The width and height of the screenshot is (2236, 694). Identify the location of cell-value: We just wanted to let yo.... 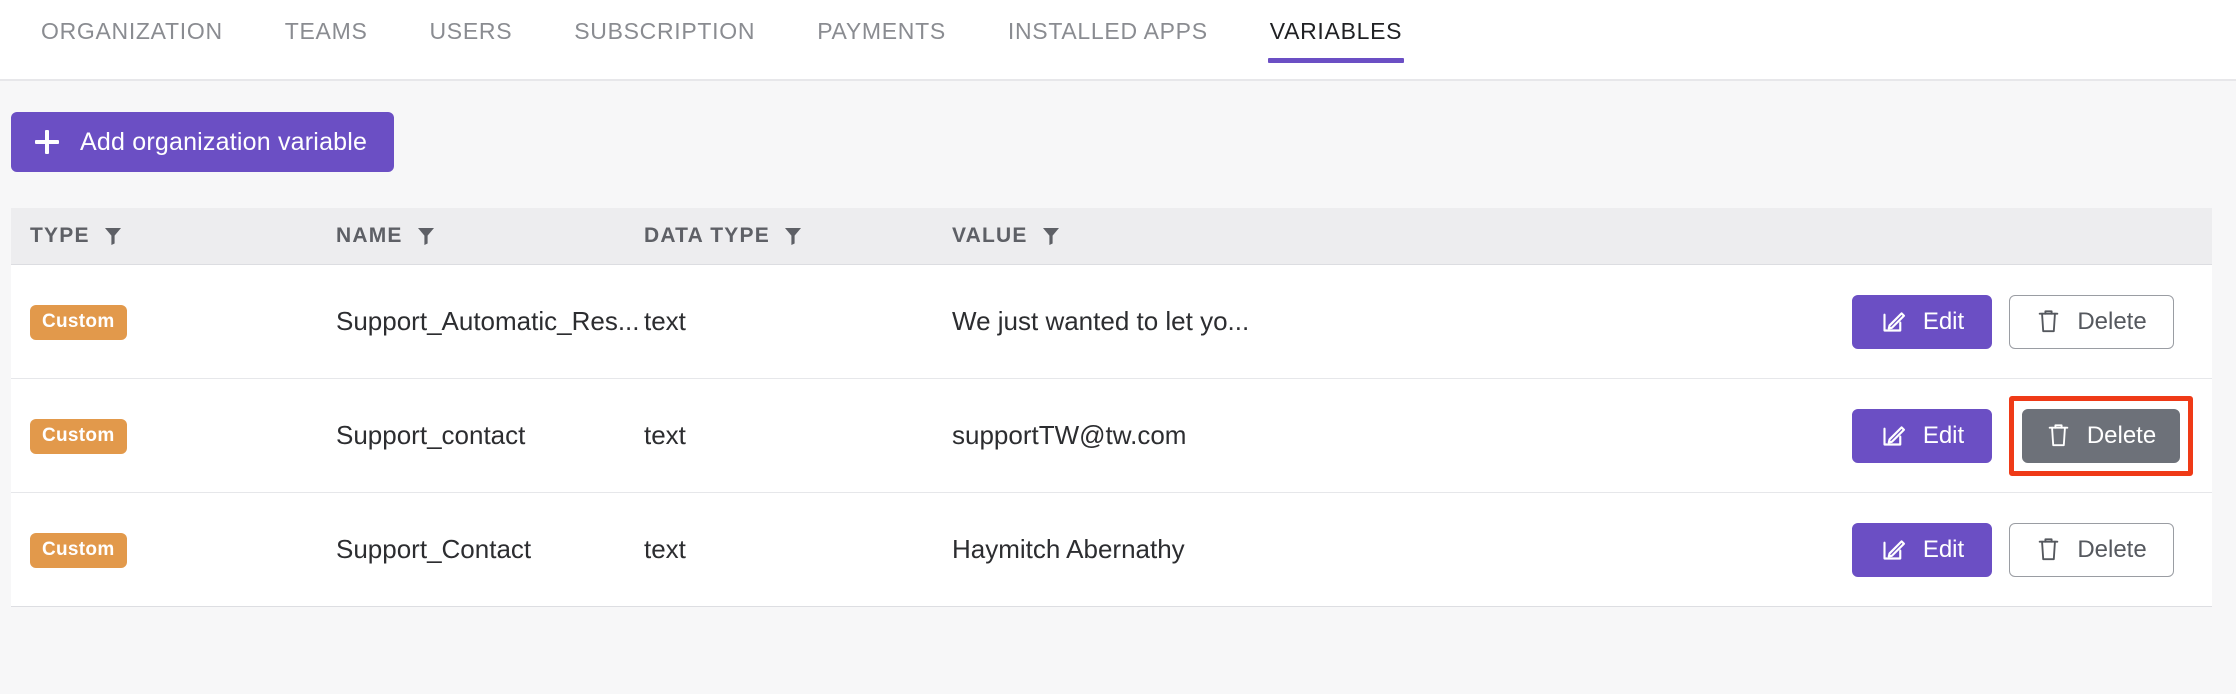
(1101, 321).